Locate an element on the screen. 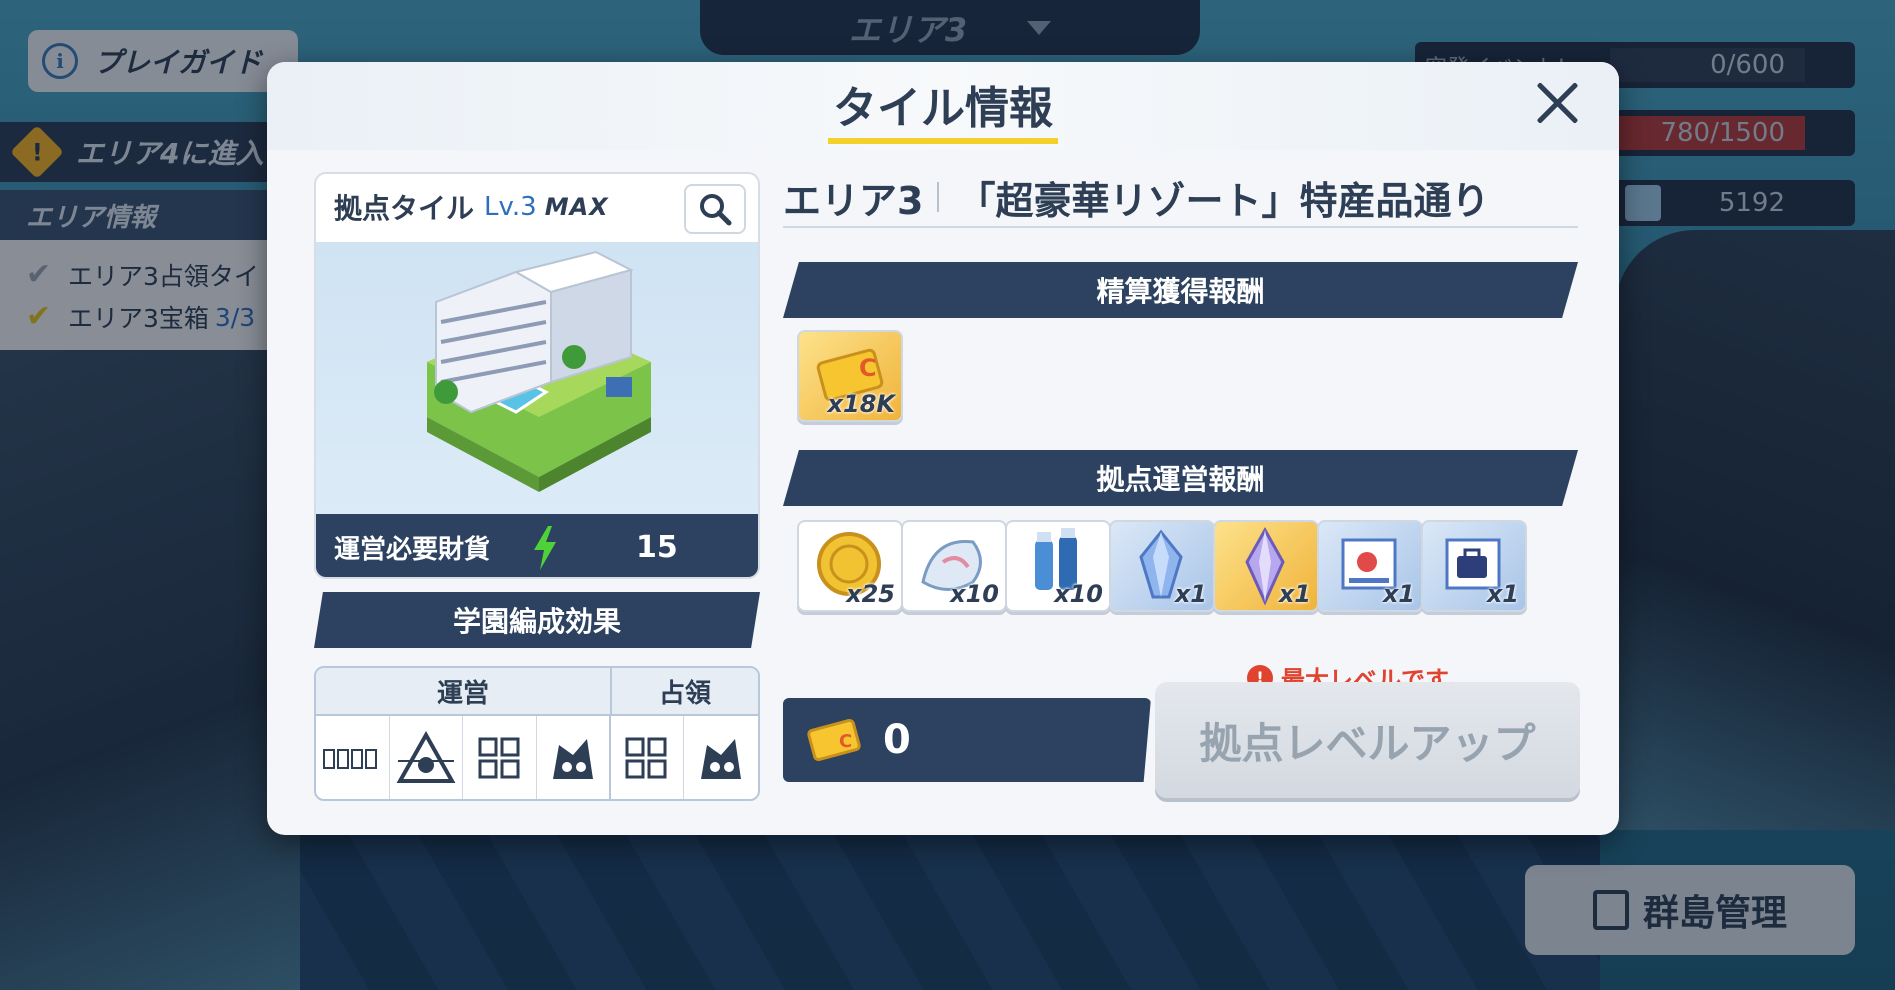  search-button is located at coordinates (715, 209).